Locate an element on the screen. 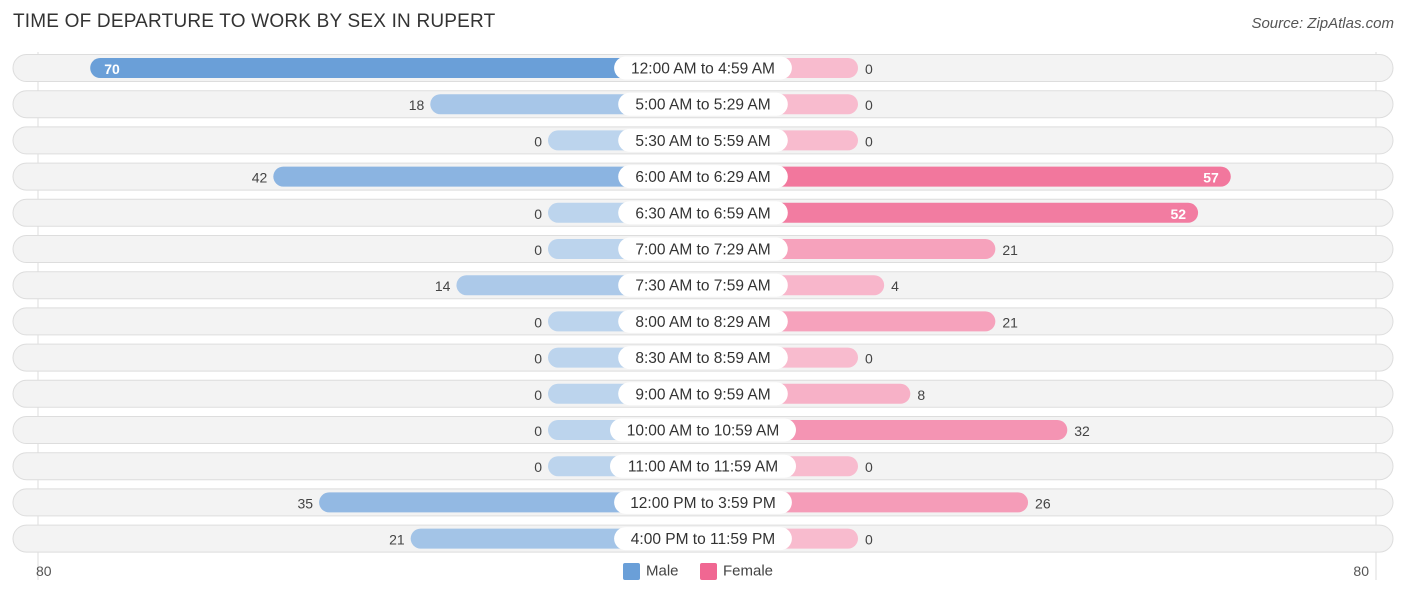 This screenshot has width=1406, height=595. female-value-label: 26 is located at coordinates (1043, 503).